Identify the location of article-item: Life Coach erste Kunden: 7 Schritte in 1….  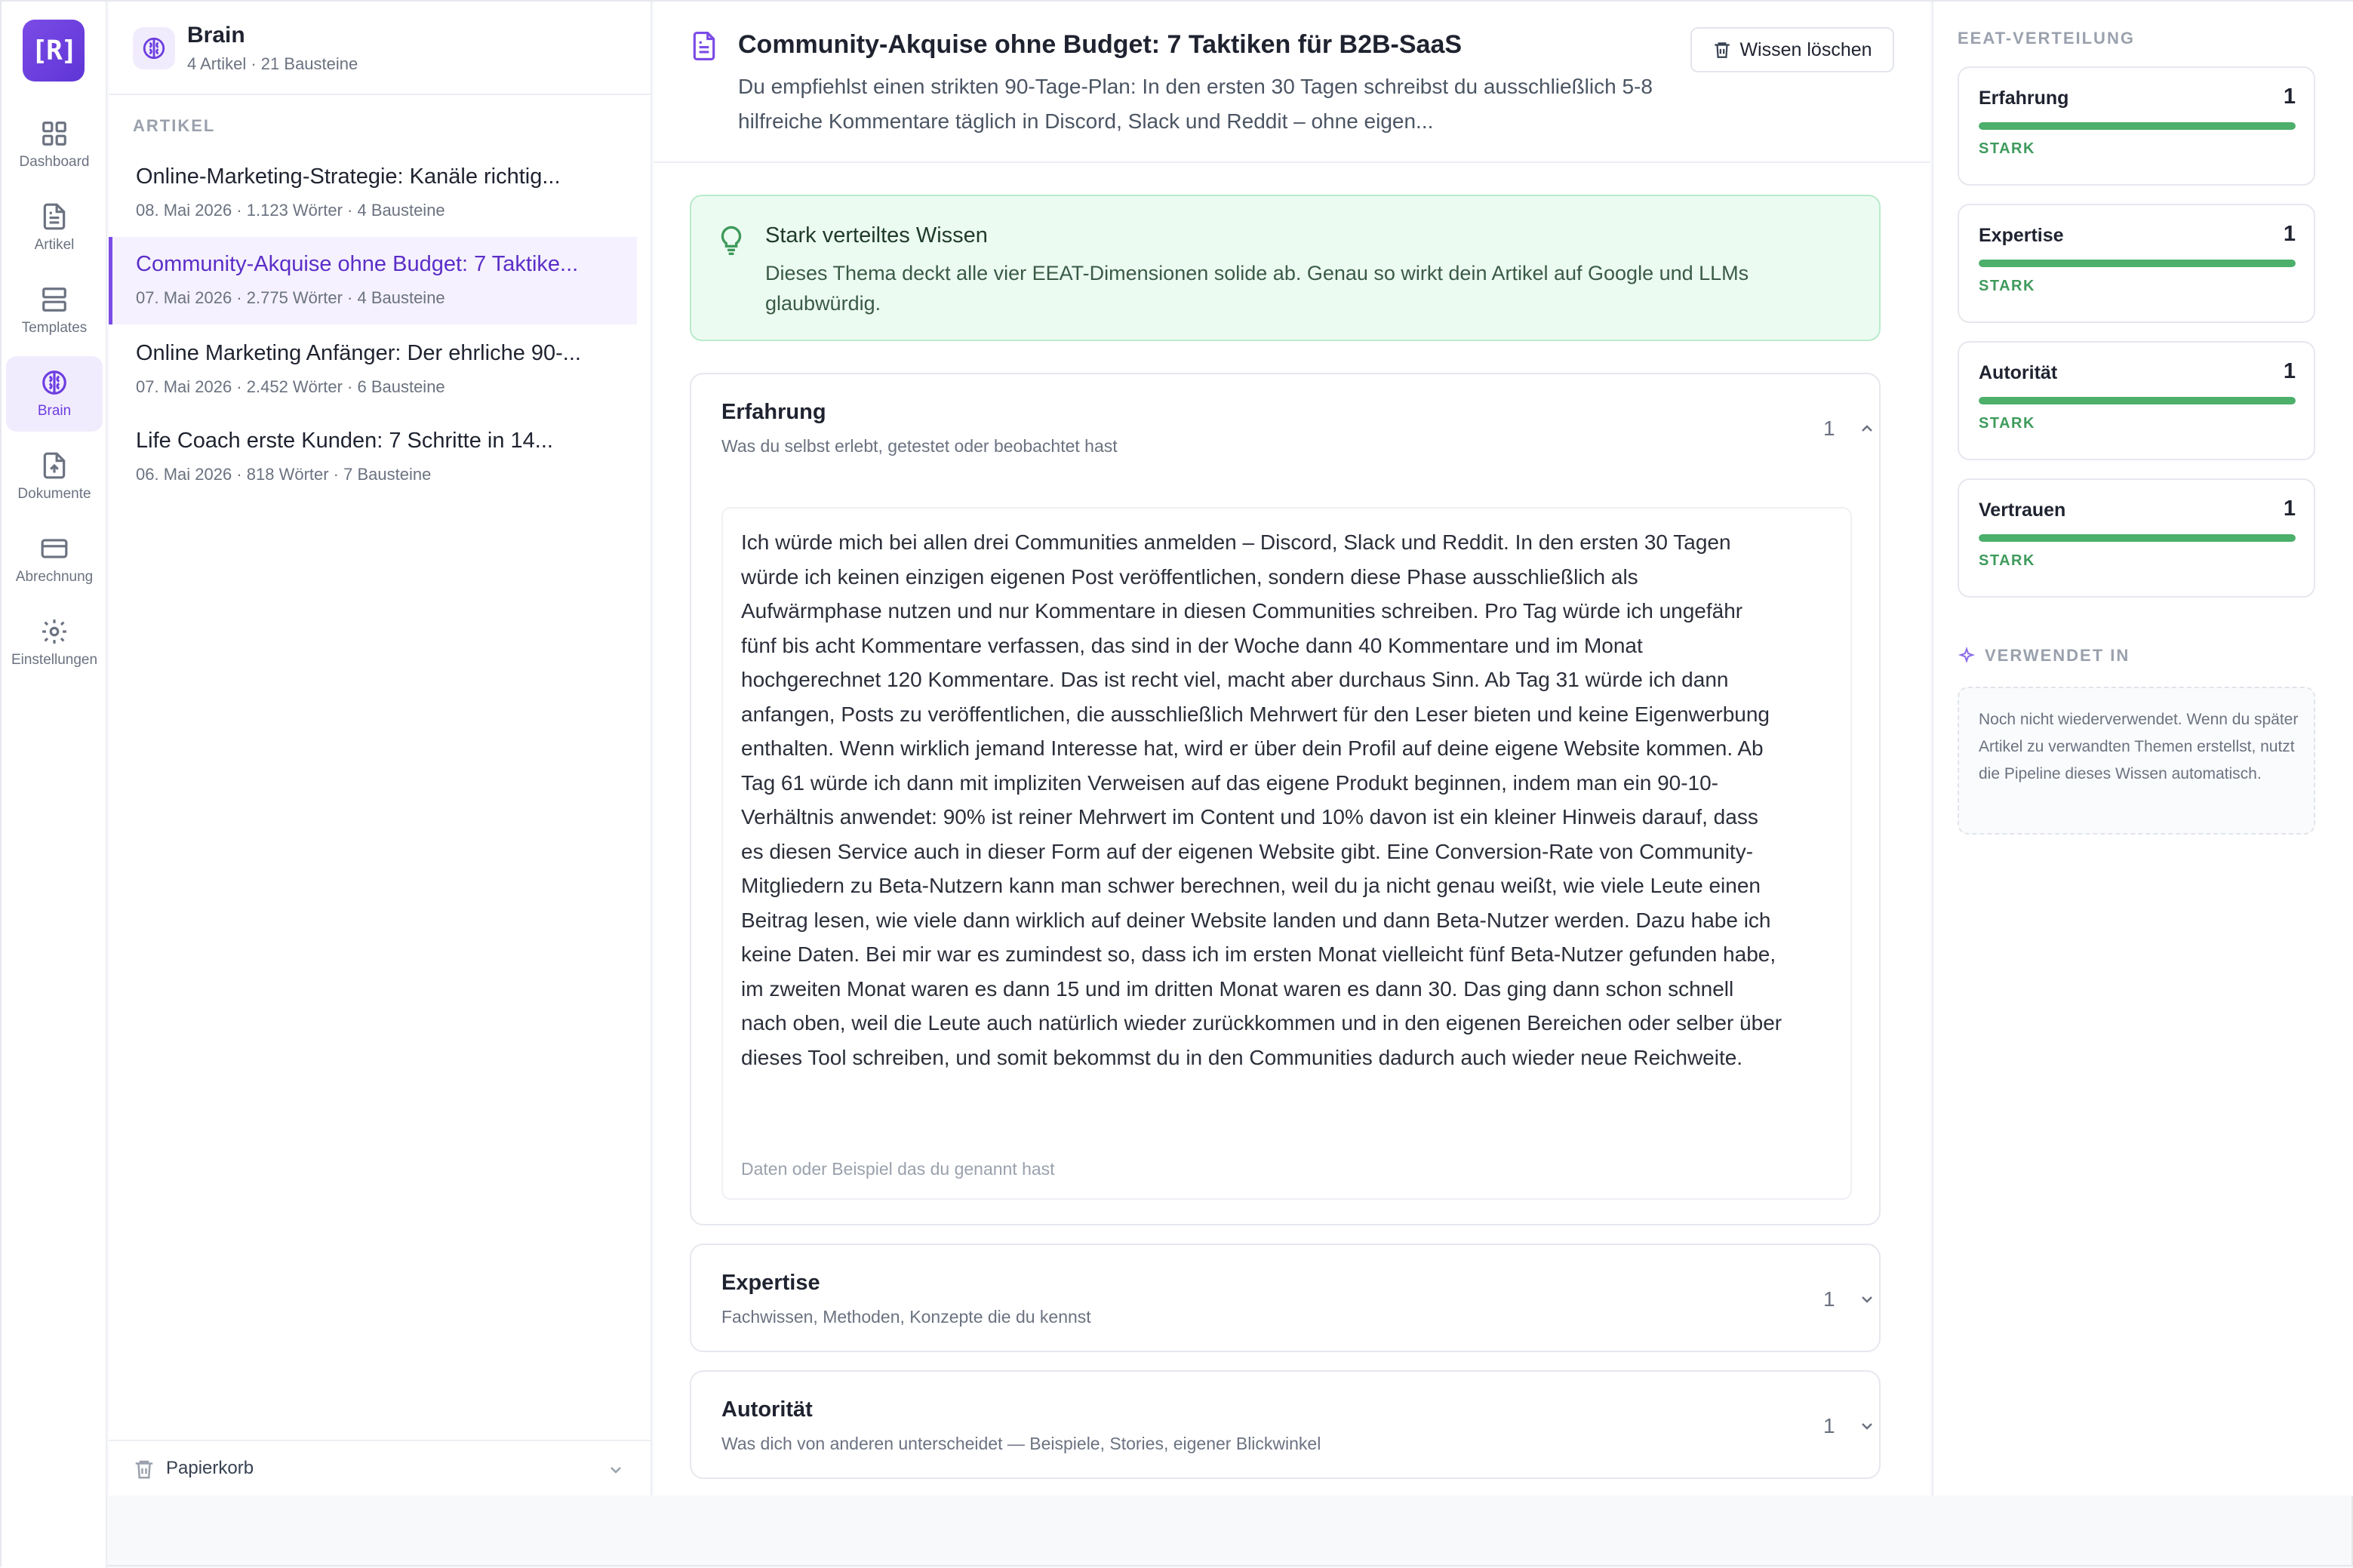
(373, 457).